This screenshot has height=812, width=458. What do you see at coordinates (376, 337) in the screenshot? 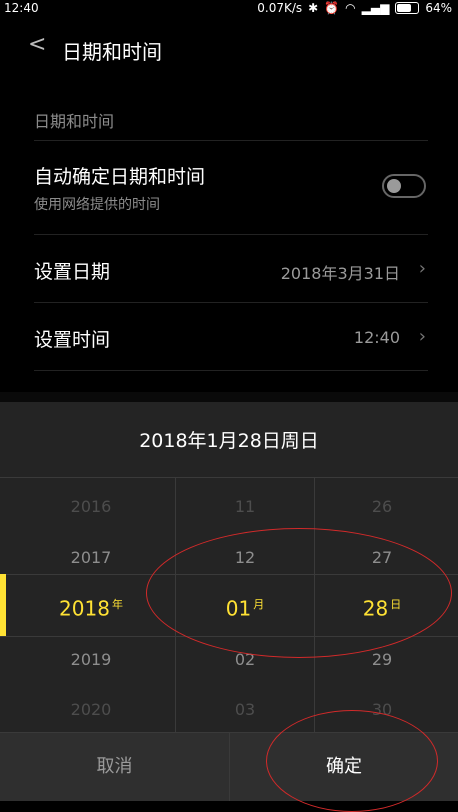
I see `set-time-value: 12:40` at bounding box center [376, 337].